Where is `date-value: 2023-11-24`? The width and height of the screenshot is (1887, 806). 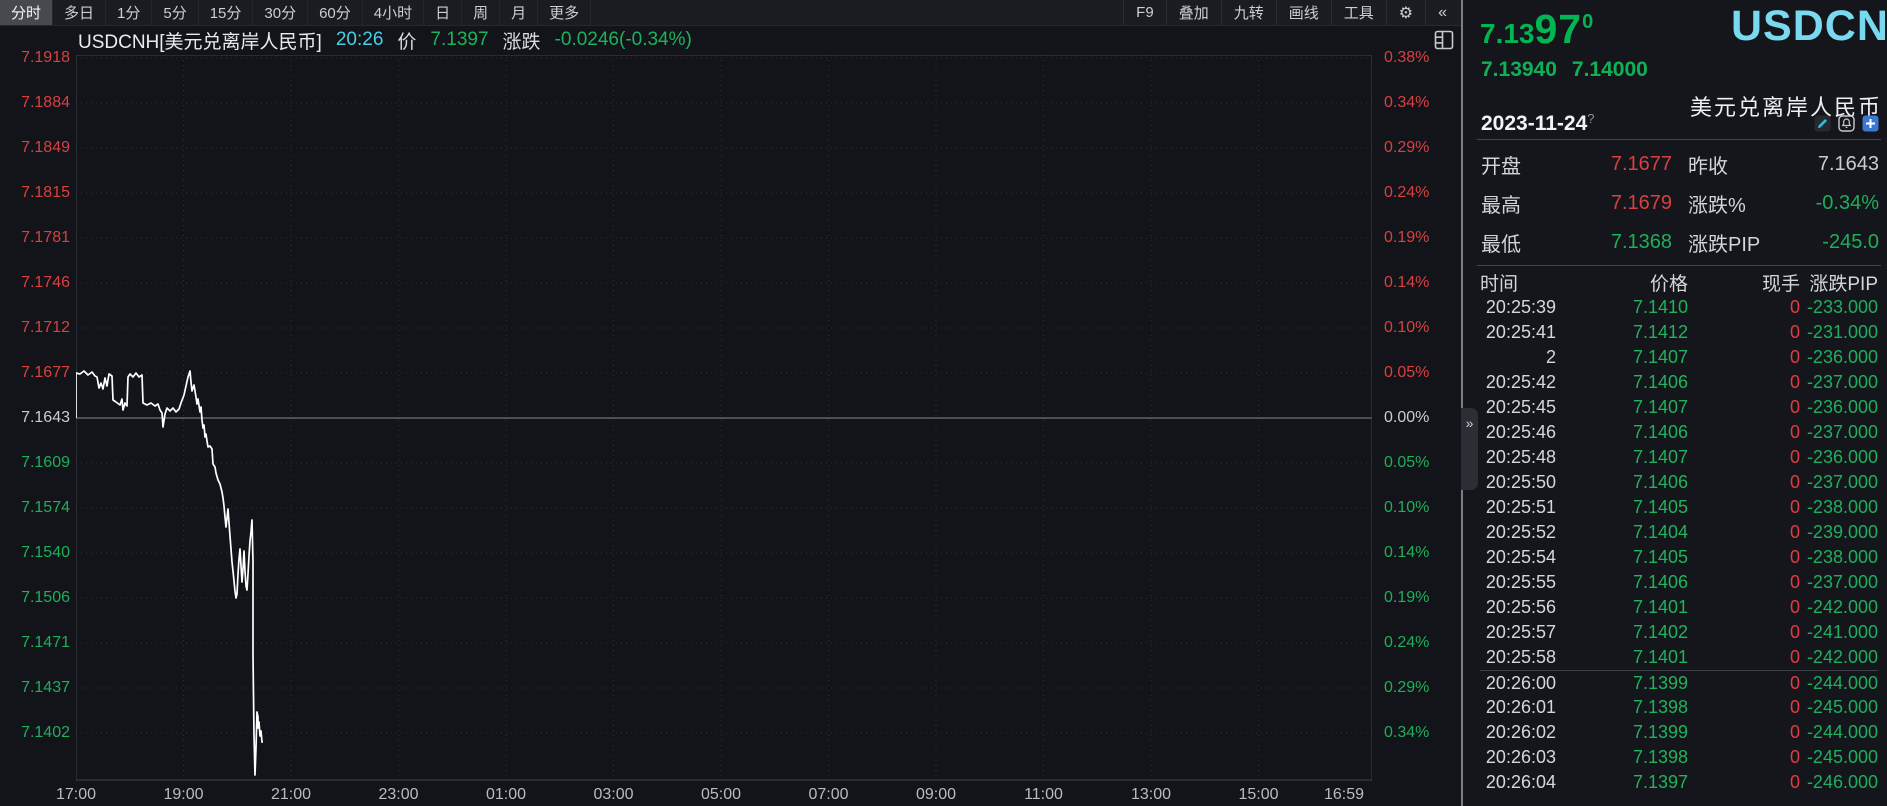
date-value: 2023-11-24 is located at coordinates (1534, 123).